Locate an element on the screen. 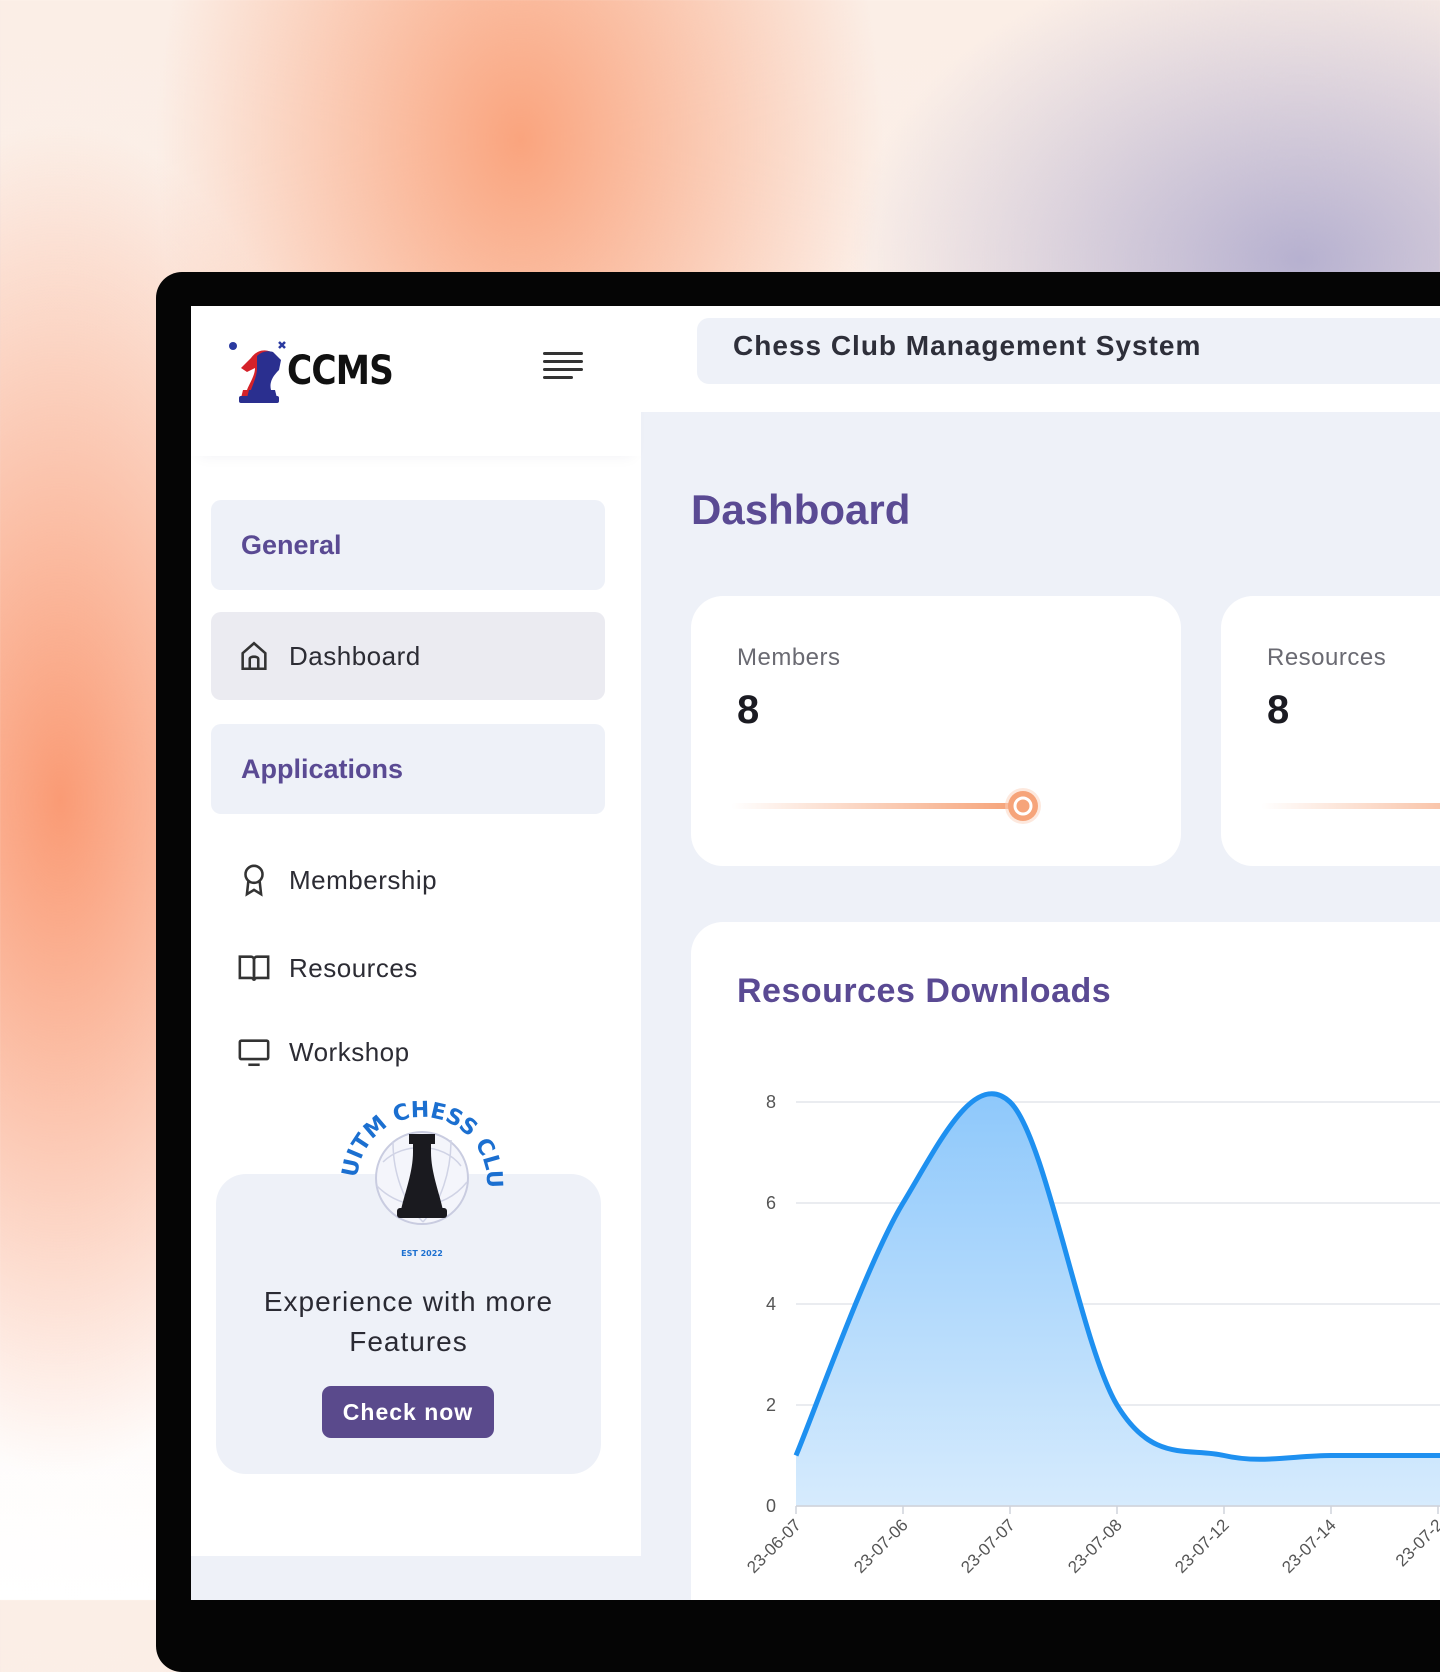 This screenshot has height=1672, width=1440. app-logo: CCMS is located at coordinates (318, 371).